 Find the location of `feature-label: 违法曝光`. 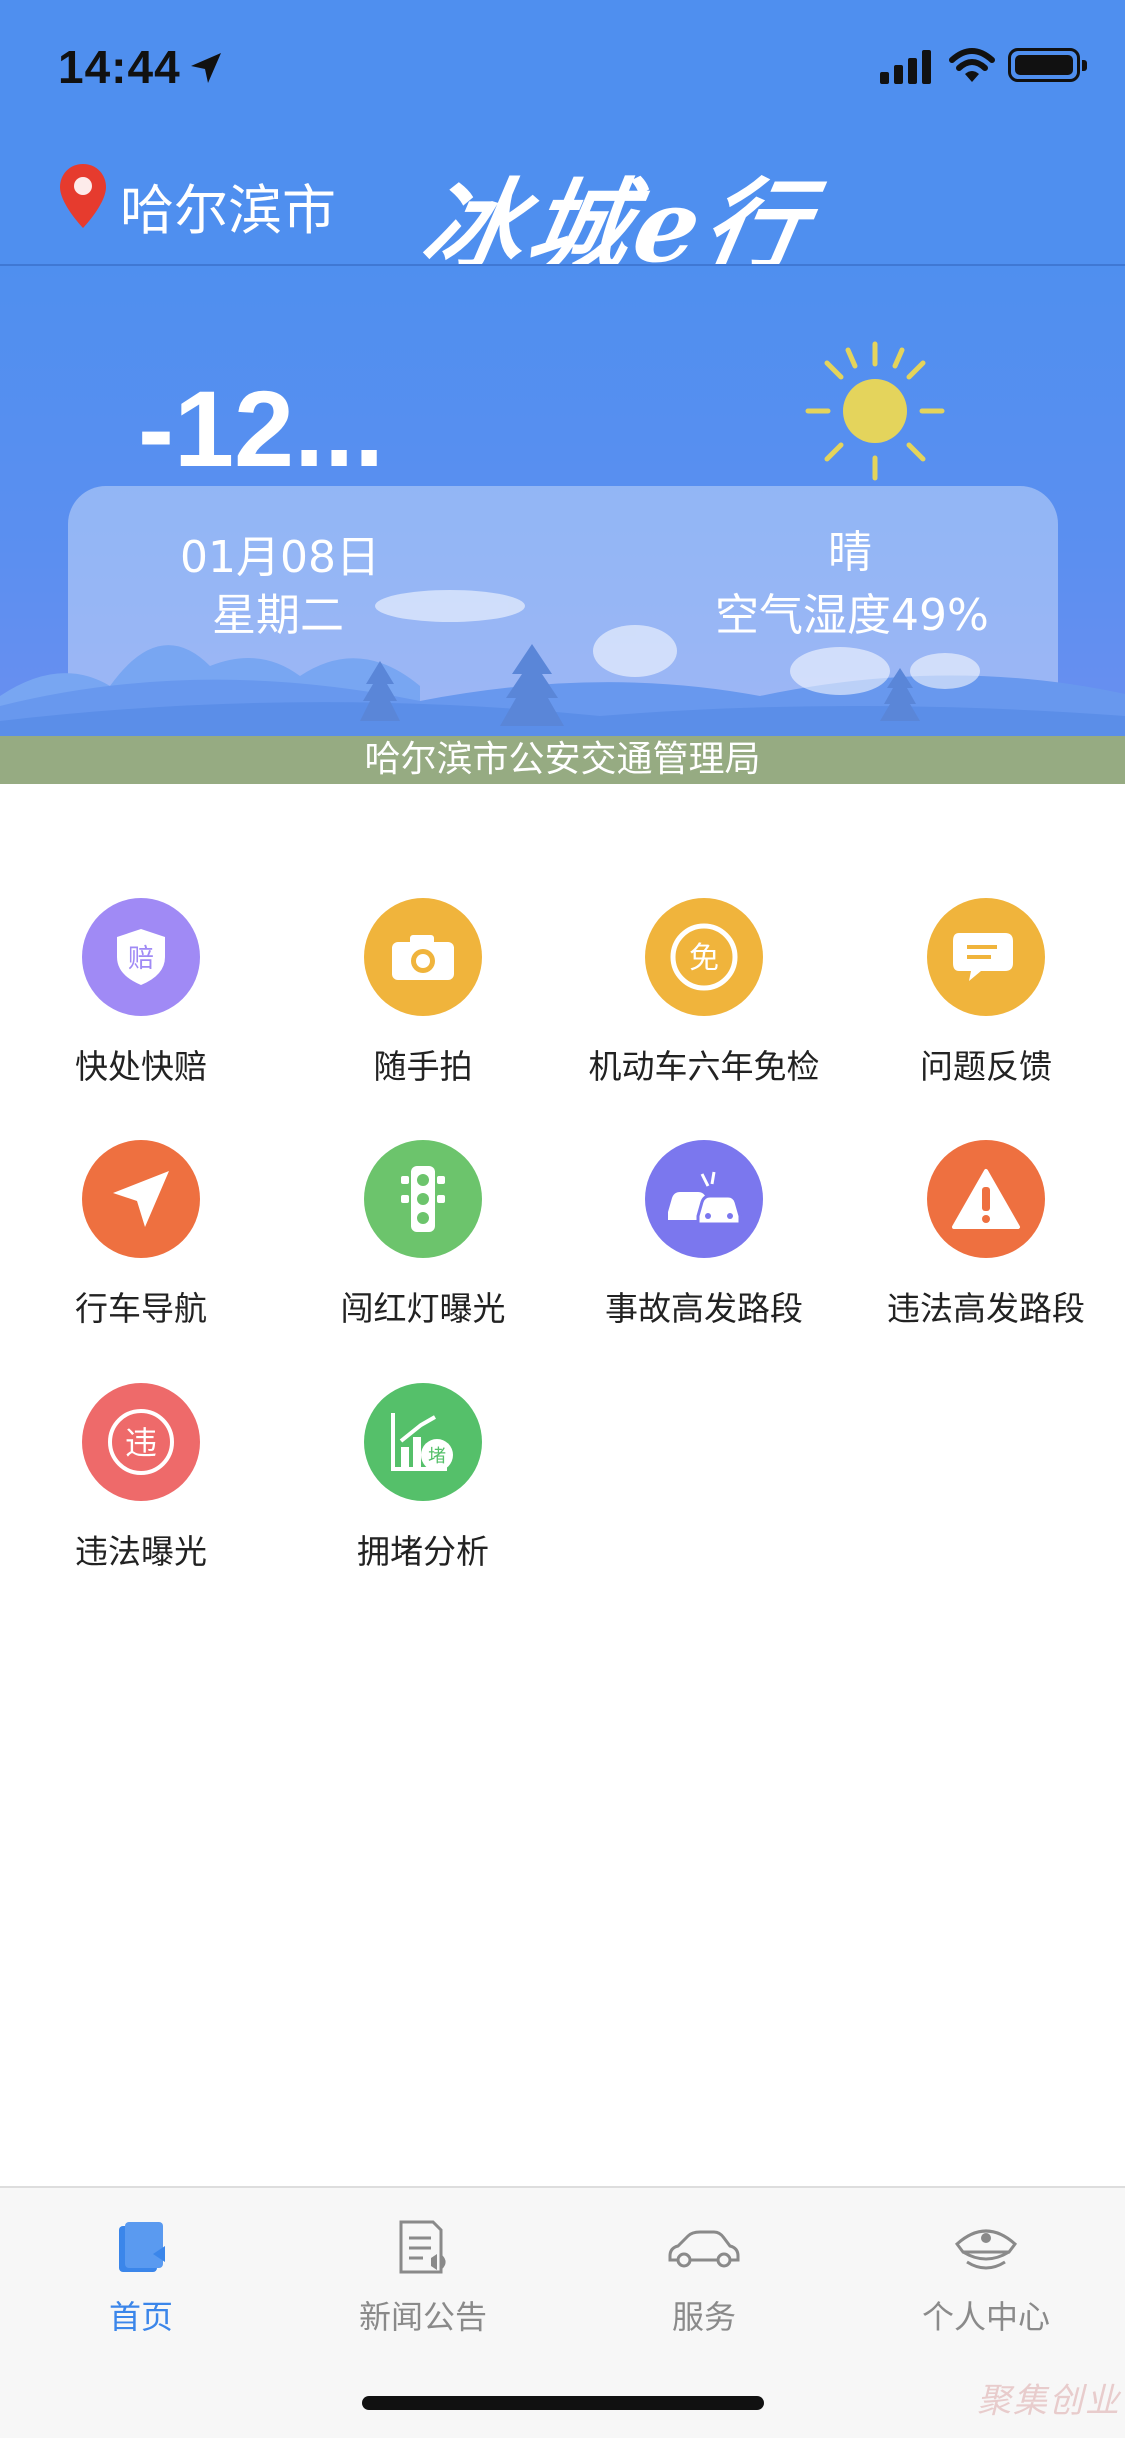

feature-label: 违法曝光 is located at coordinates (141, 1551).